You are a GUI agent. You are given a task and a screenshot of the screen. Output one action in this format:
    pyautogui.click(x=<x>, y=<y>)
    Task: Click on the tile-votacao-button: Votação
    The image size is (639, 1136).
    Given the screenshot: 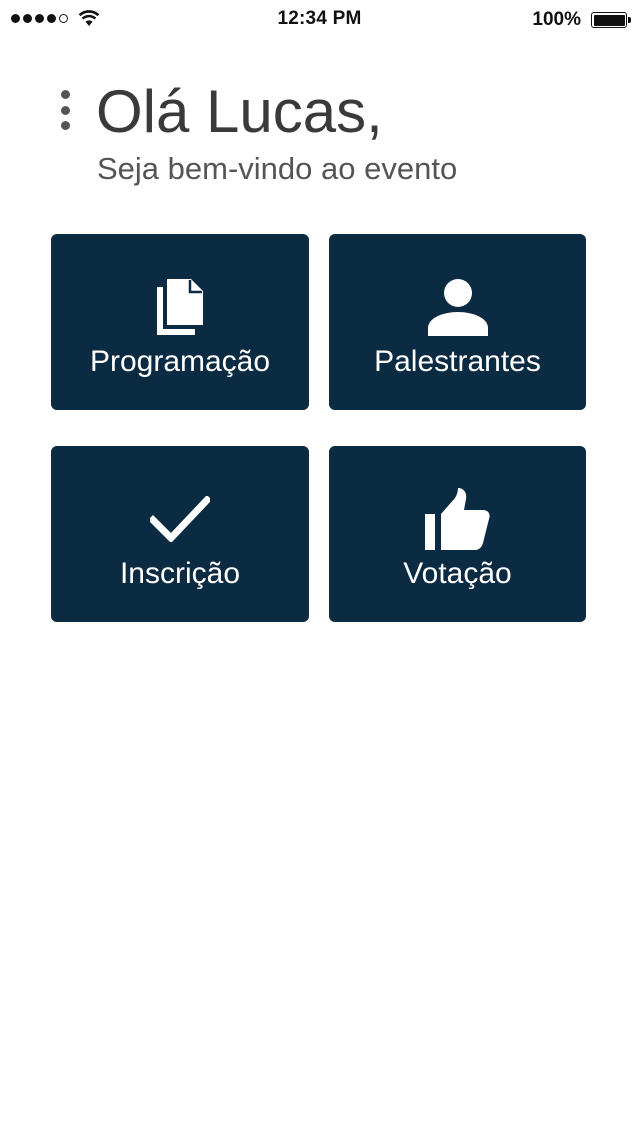 What is the action you would take?
    pyautogui.click(x=457, y=534)
    